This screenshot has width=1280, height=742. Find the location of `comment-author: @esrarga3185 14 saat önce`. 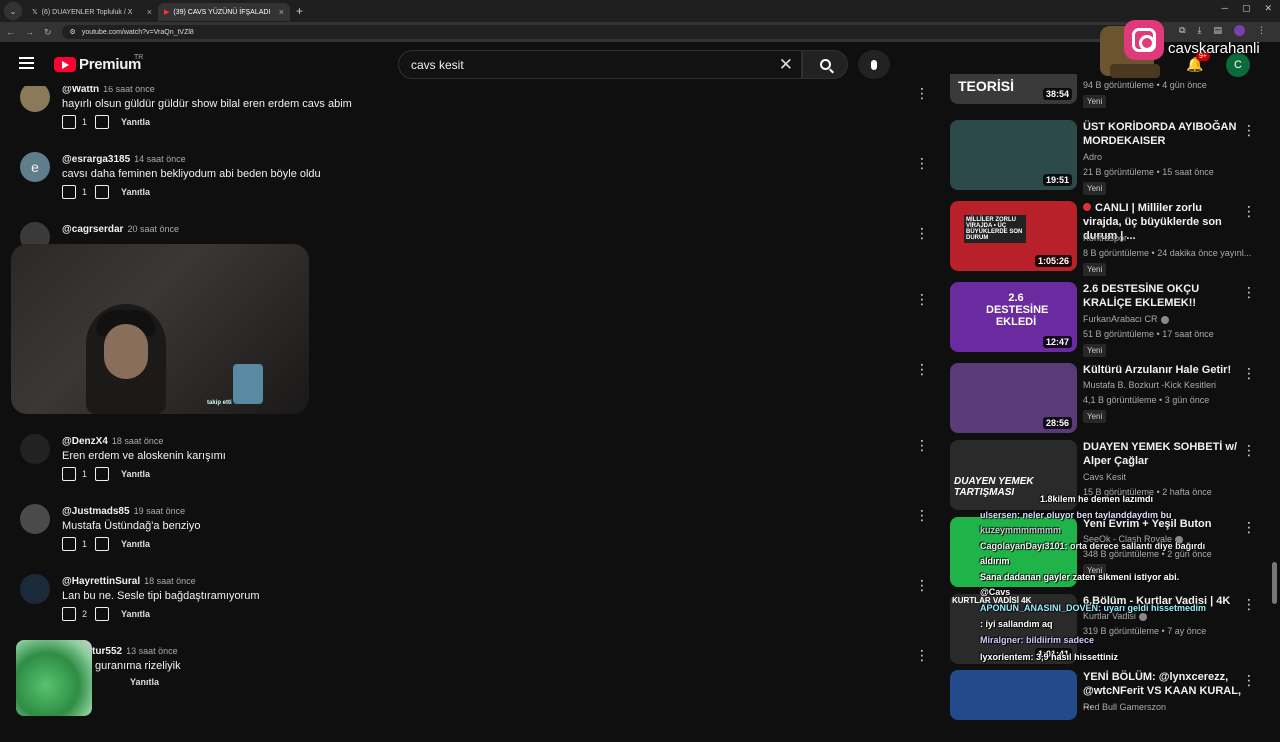

comment-author: @esrarga3185 14 saat önce is located at coordinates (124, 159).